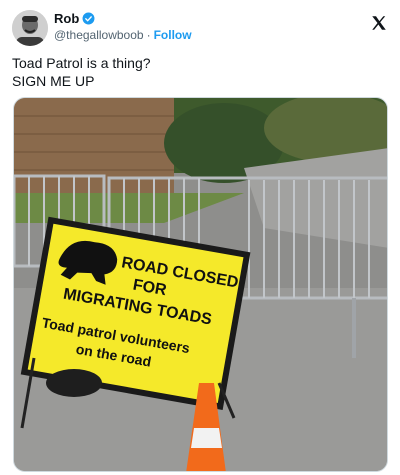 The image size is (400, 475). Describe the element at coordinates (81, 63) in the screenshot. I see `tweet-line-1: Toad Patrol is a thing?` at that location.